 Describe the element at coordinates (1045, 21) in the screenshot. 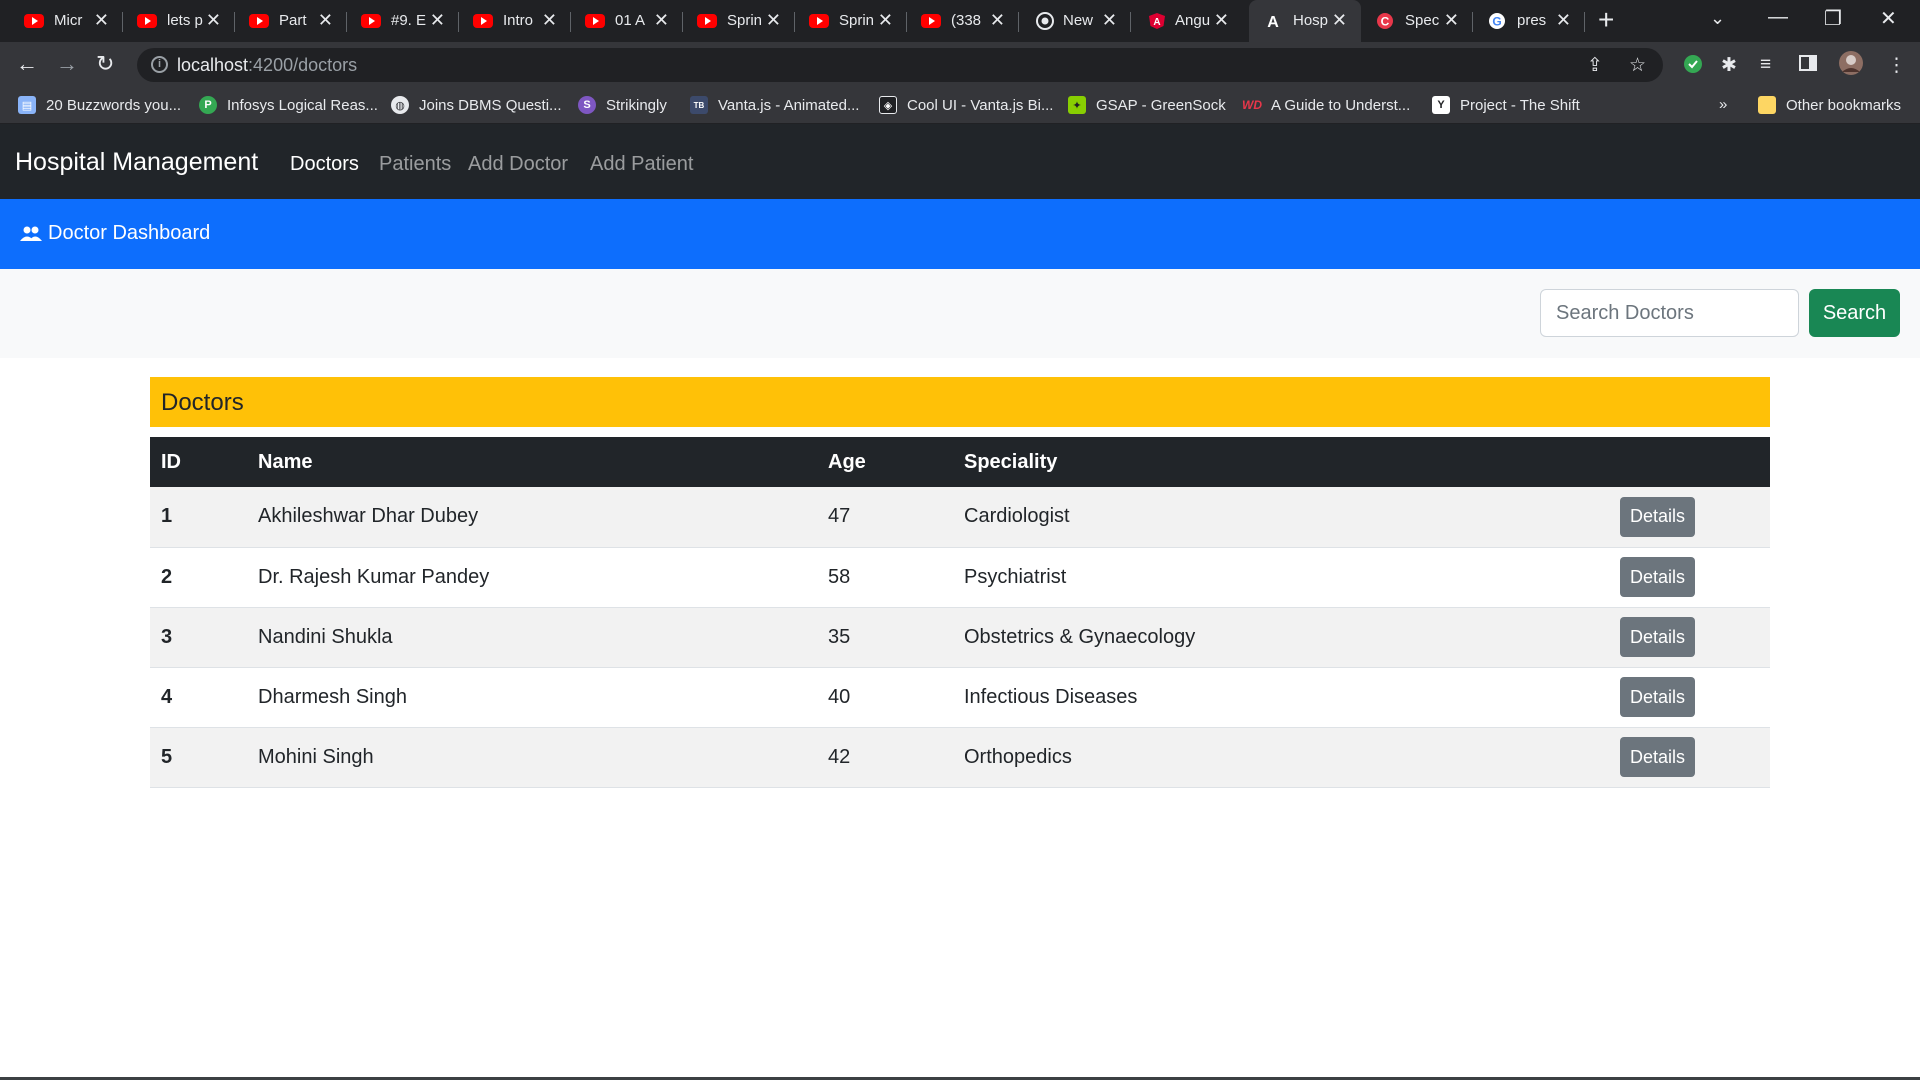

I see `chrome-icon` at that location.